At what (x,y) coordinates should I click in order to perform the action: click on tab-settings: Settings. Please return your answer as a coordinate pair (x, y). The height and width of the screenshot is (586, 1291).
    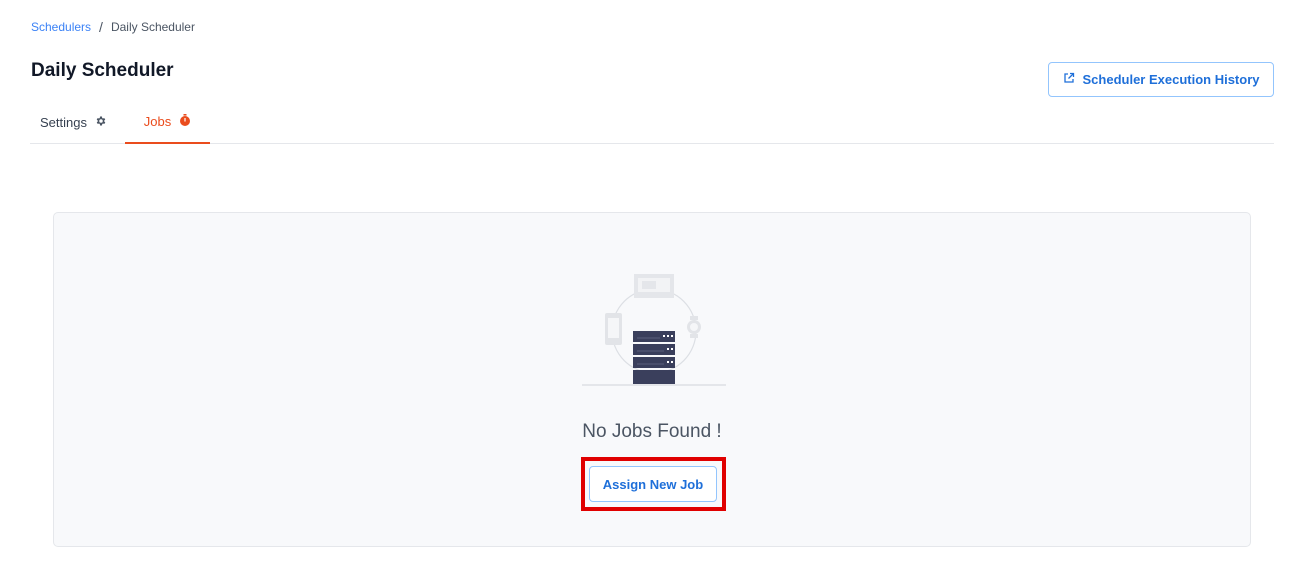
    Looking at the image, I should click on (73, 122).